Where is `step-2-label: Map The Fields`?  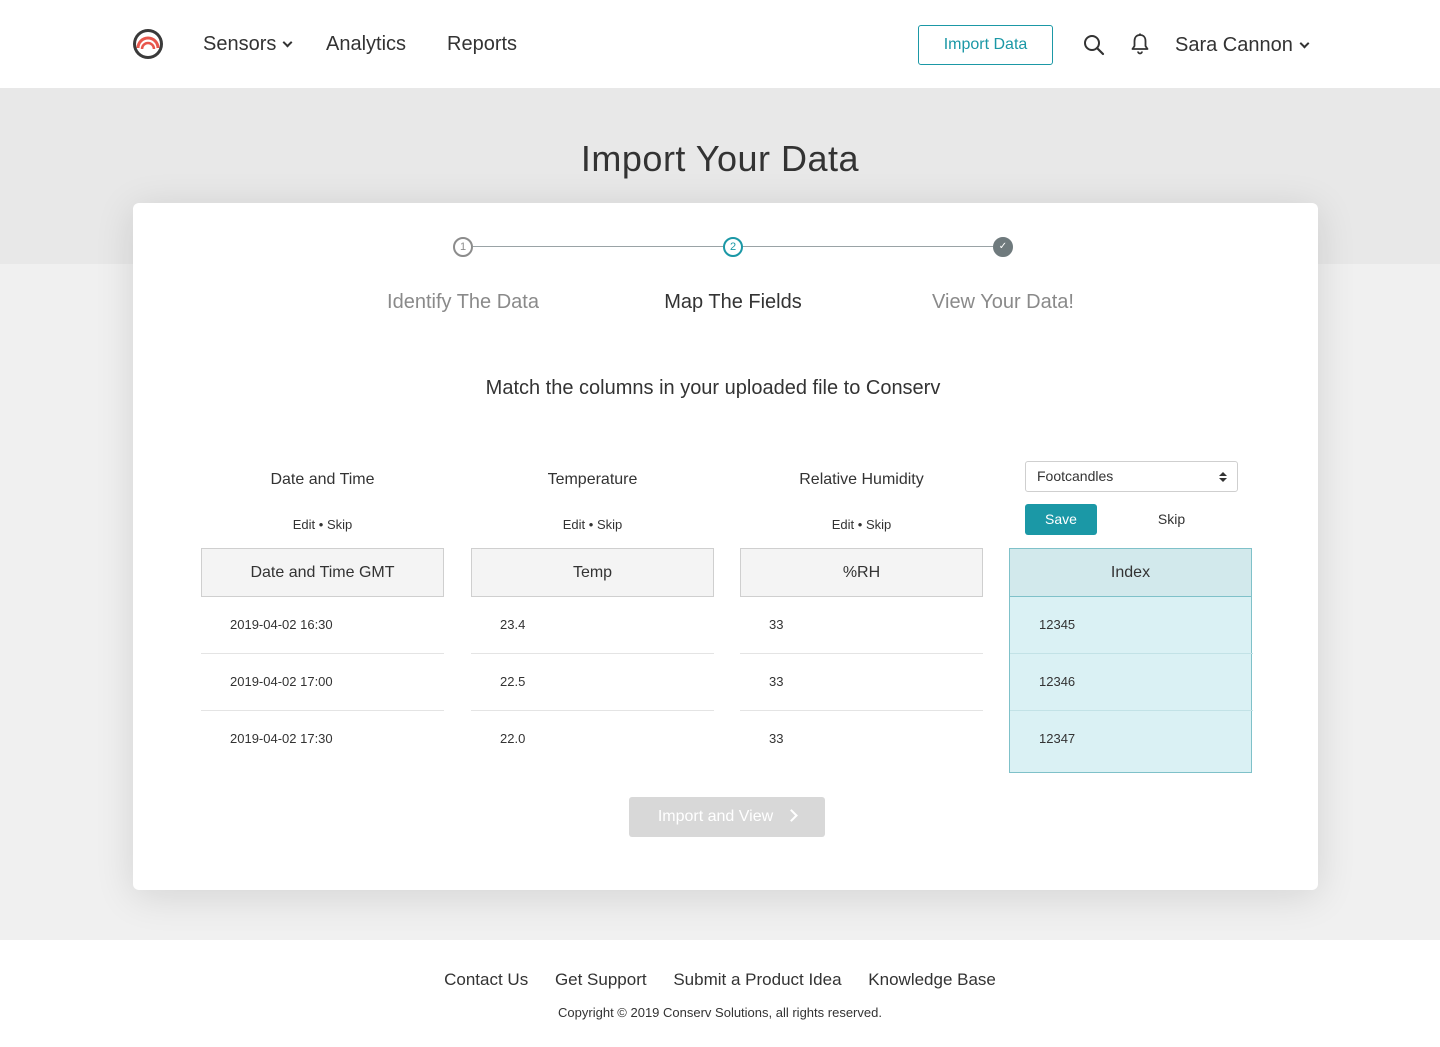
step-2-label: Map The Fields is located at coordinates (733, 302).